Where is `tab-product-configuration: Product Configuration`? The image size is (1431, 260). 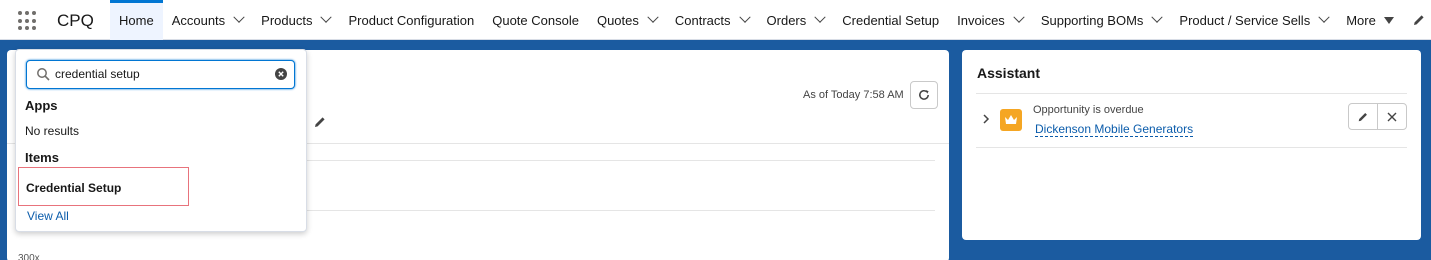 tab-product-configuration: Product Configuration is located at coordinates (411, 20).